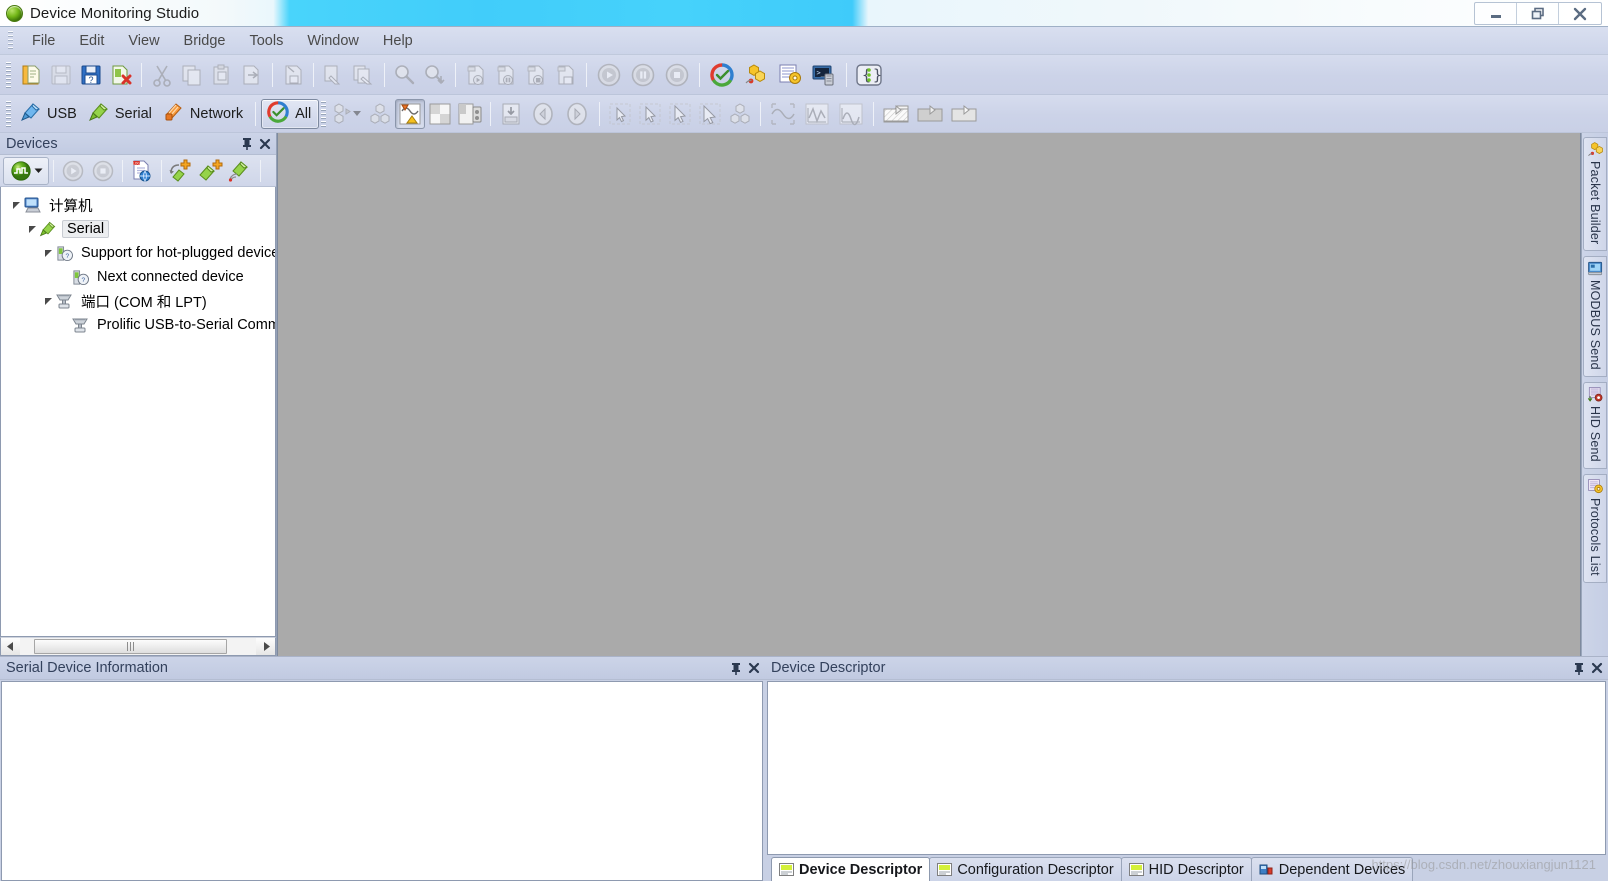 The image size is (1608, 881). What do you see at coordinates (138, 301) in the screenshot?
I see `tree-item-ports: 端口 (COM 和 LPT)` at bounding box center [138, 301].